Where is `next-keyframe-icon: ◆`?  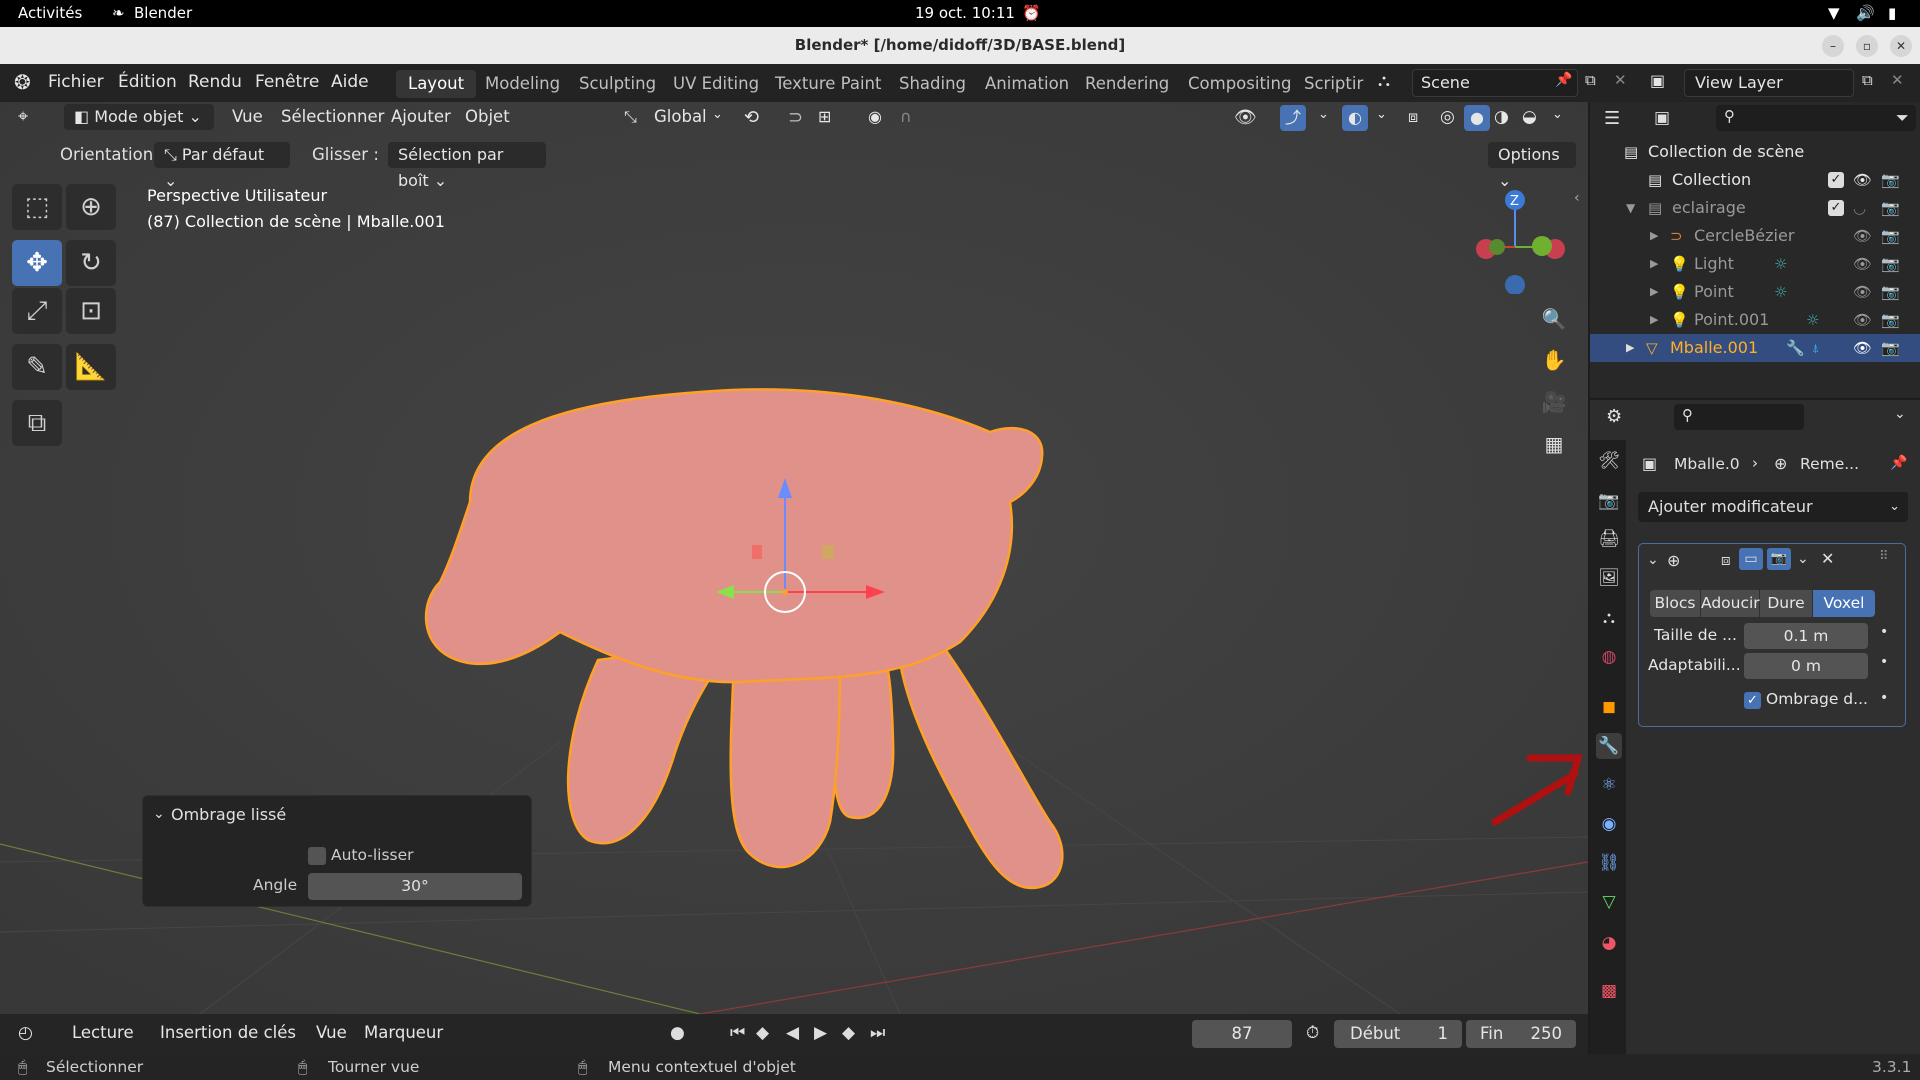 next-keyframe-icon: ◆ is located at coordinates (848, 1033).